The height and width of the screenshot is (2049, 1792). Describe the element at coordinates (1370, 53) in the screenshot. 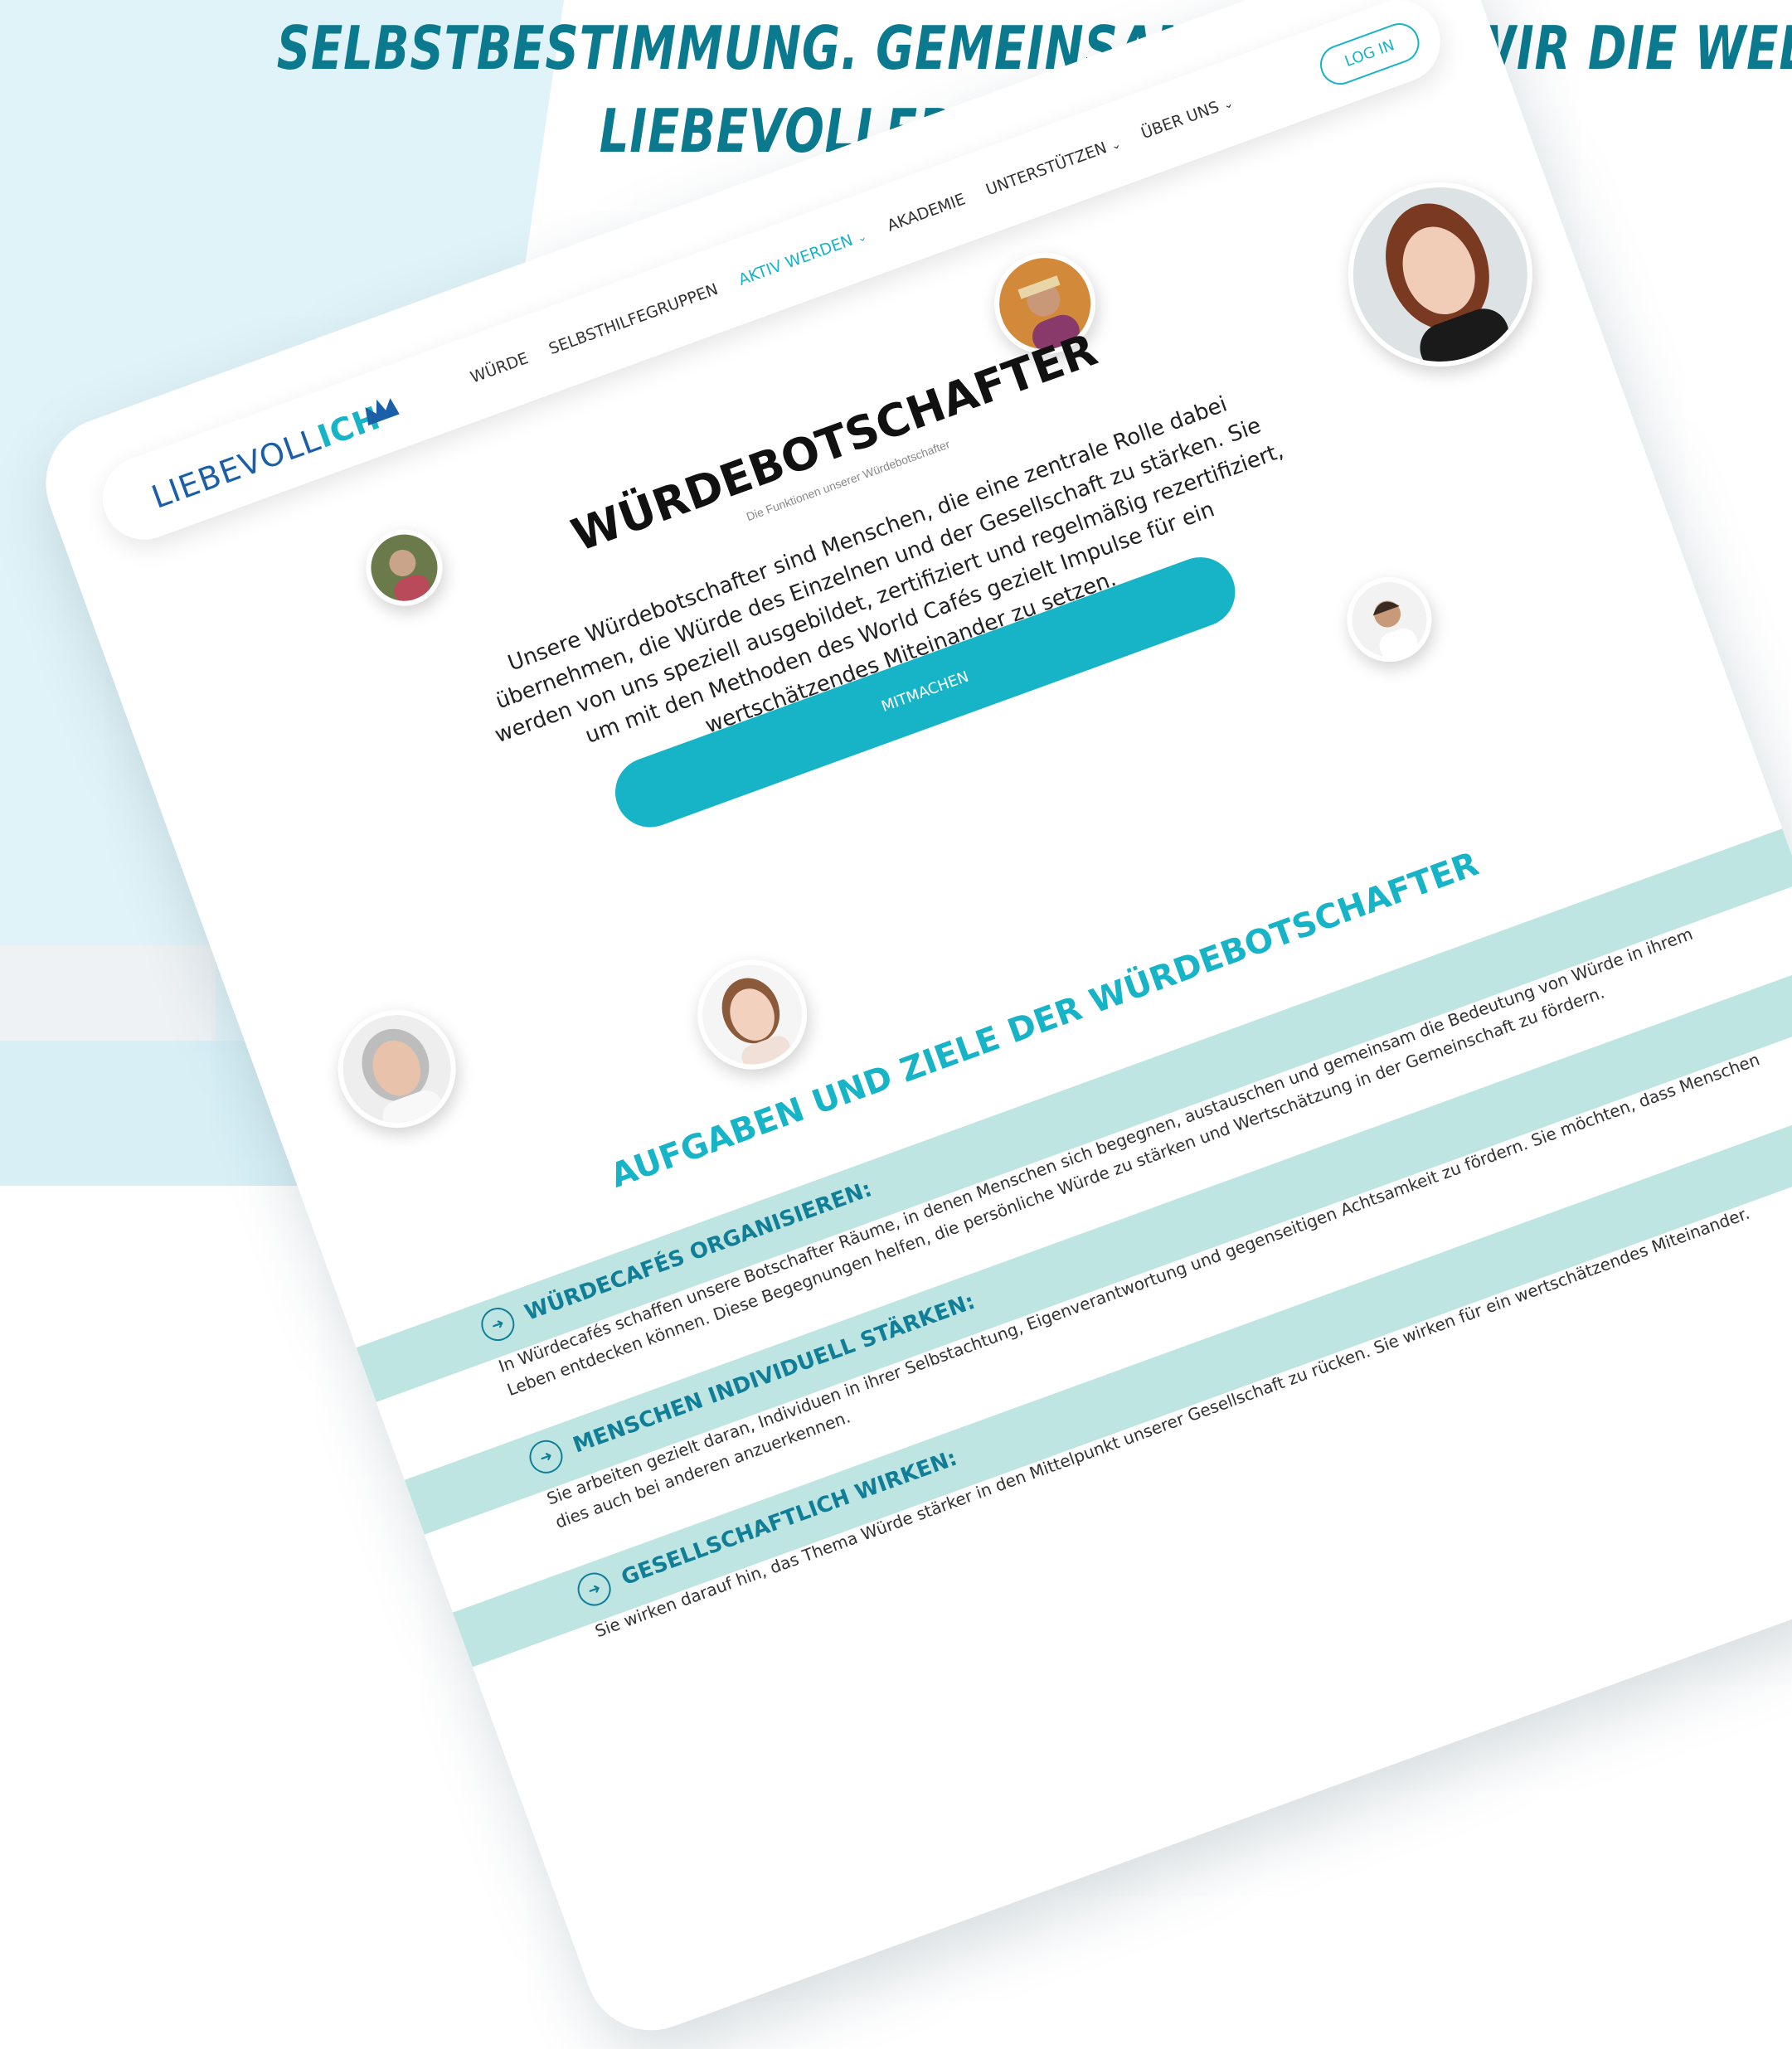

I see `login-button: LOG IN` at that location.